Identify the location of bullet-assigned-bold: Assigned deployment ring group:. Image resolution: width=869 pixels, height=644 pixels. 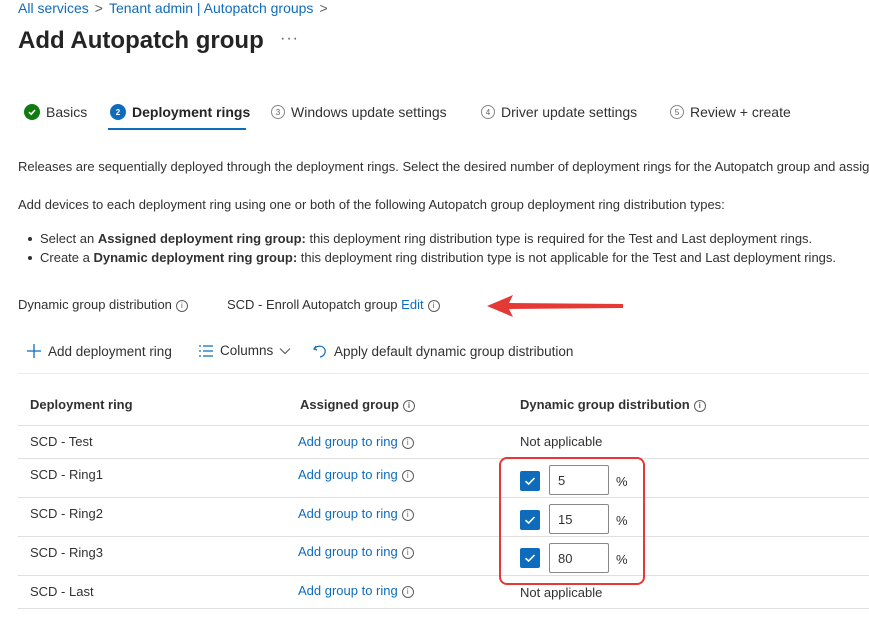
(201, 238).